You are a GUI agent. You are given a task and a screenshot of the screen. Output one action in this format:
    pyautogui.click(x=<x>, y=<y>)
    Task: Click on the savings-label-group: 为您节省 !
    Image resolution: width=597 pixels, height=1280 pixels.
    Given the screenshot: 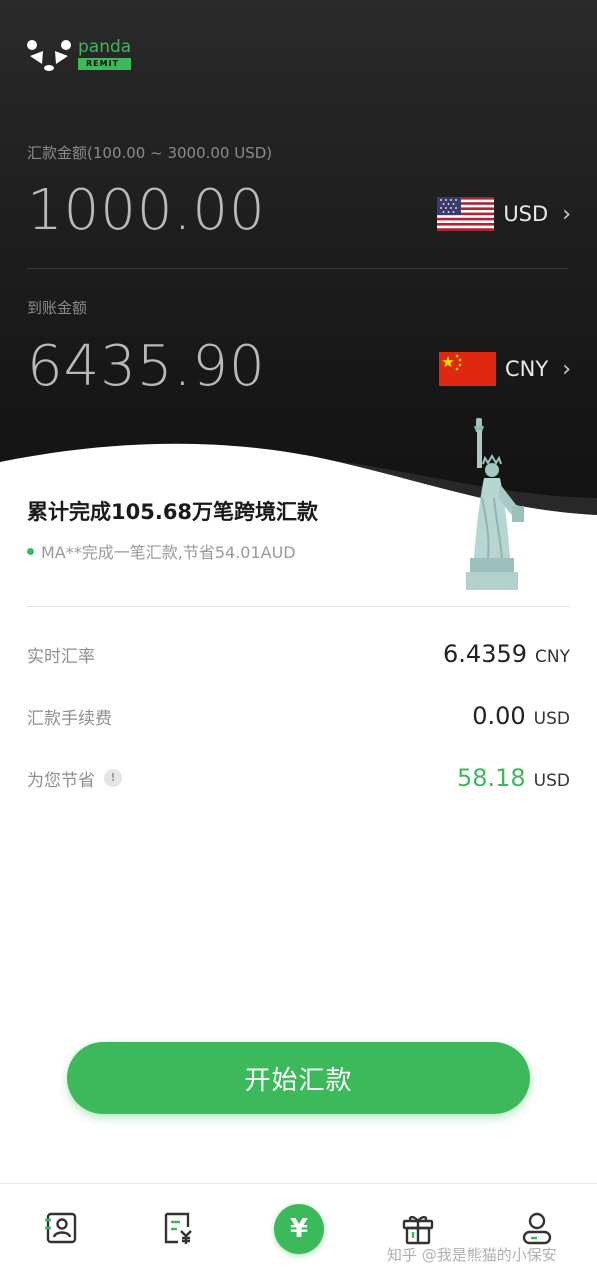 What is the action you would take?
    pyautogui.click(x=74, y=778)
    